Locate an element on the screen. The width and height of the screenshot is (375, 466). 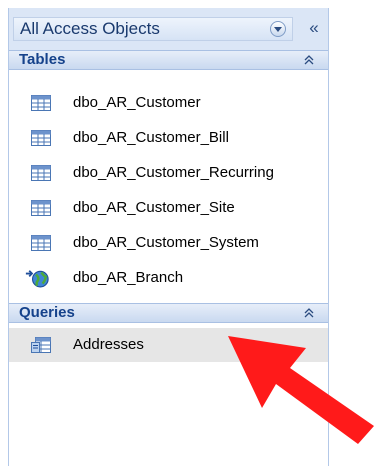
list-item-table: dbo_AR_Customer_Site is located at coordinates (168, 208).